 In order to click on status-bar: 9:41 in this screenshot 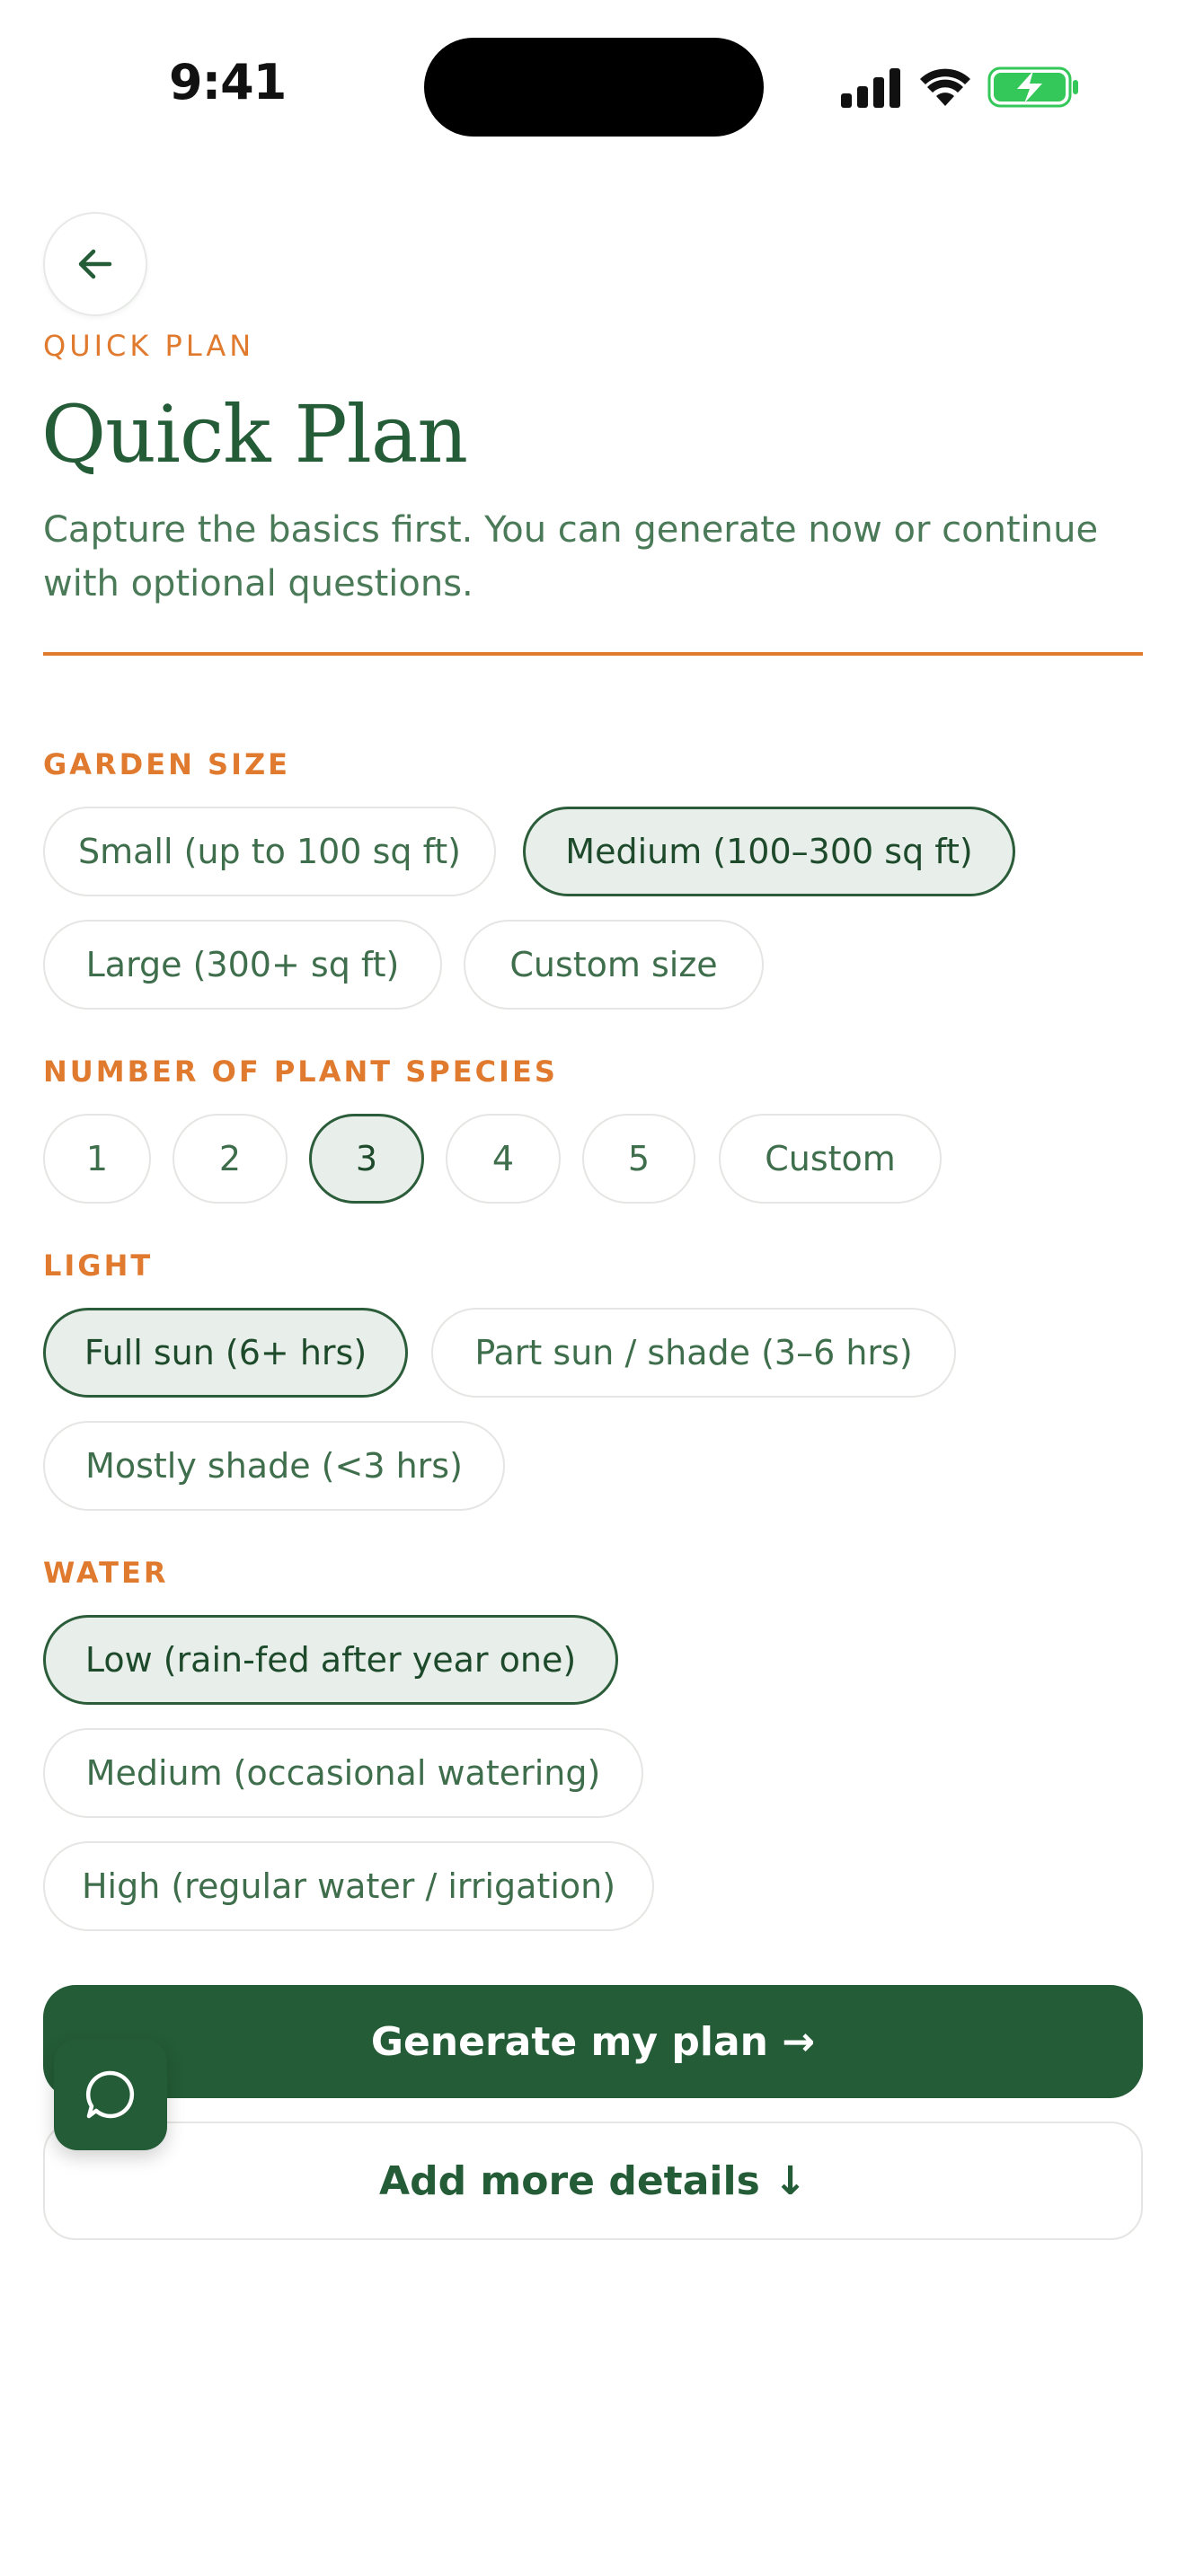, I will do `click(593, 85)`.